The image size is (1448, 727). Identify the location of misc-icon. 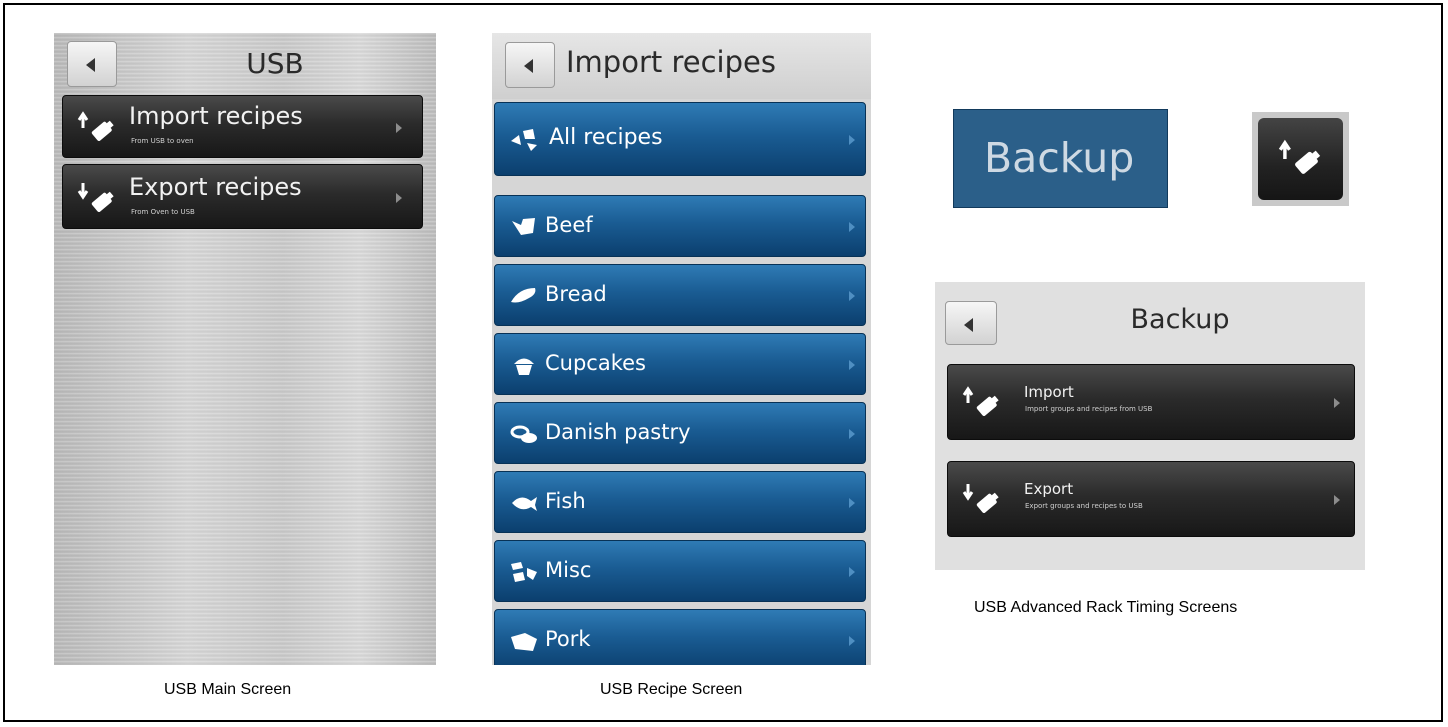
(524, 572).